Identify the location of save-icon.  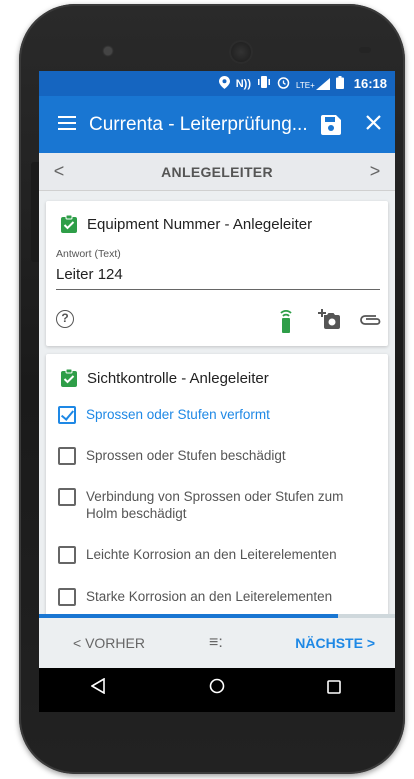
(331, 124).